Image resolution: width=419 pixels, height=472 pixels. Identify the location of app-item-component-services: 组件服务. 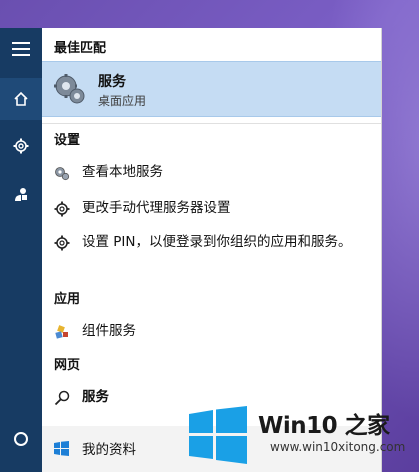
(211, 332).